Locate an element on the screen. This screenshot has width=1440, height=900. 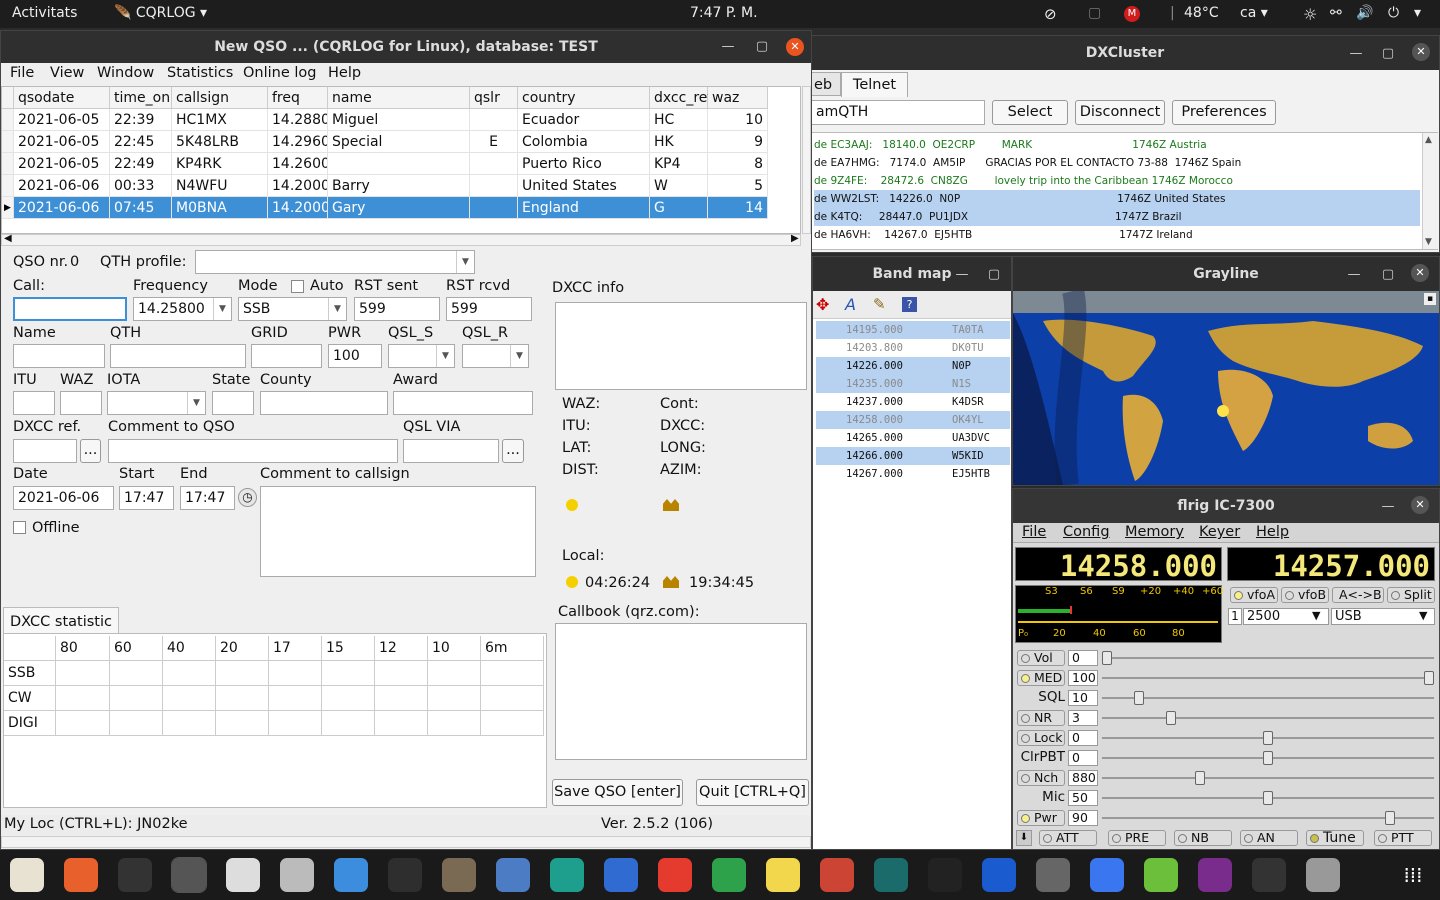
window-hscrollbar is located at coordinates (406, 842).